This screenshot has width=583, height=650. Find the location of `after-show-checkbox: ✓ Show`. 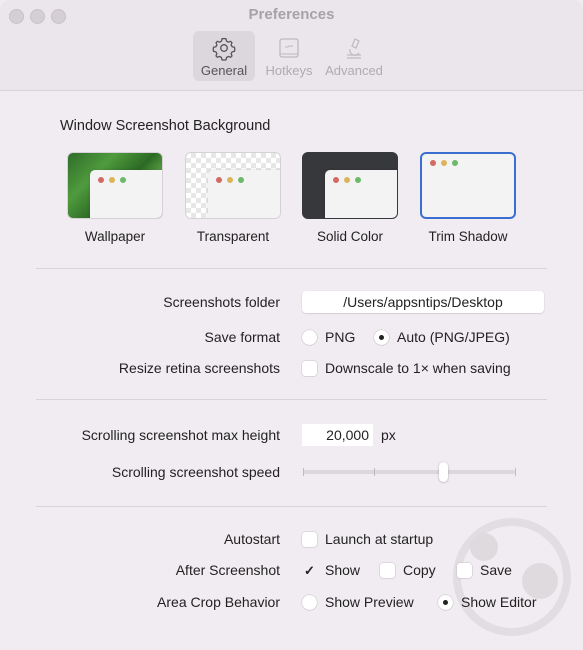

after-show-checkbox: ✓ Show is located at coordinates (331, 570).